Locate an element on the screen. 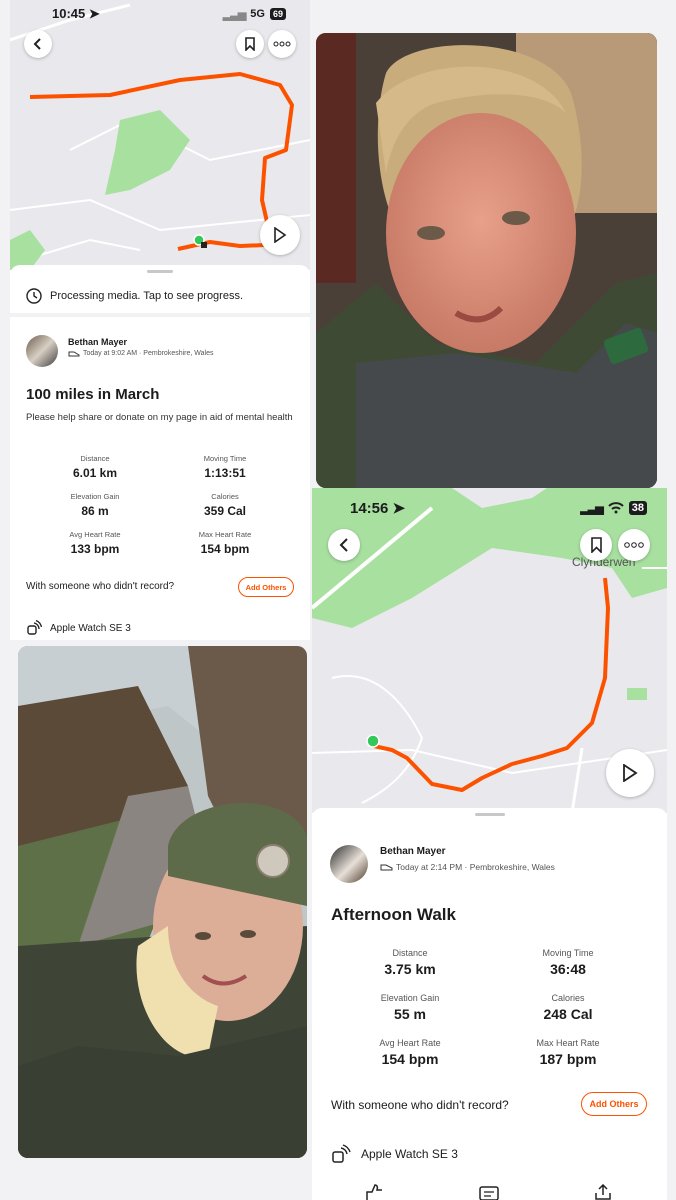 The image size is (676, 1200). network-label: 5G is located at coordinates (257, 14).